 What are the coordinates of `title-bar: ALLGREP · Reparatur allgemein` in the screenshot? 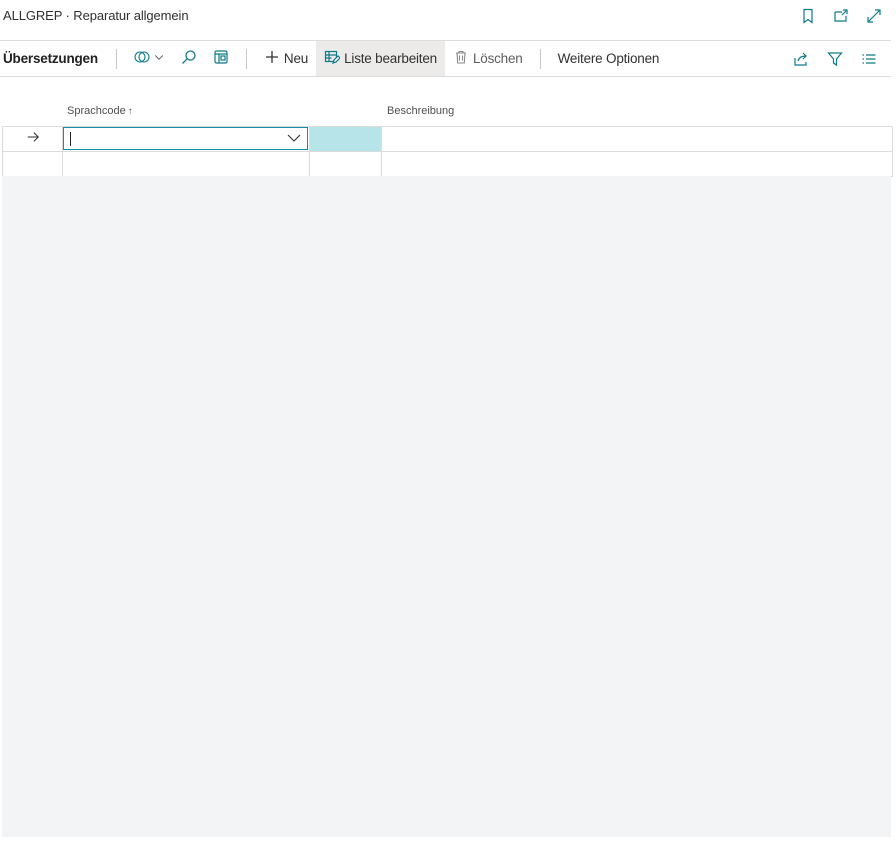 It's located at (448, 20).